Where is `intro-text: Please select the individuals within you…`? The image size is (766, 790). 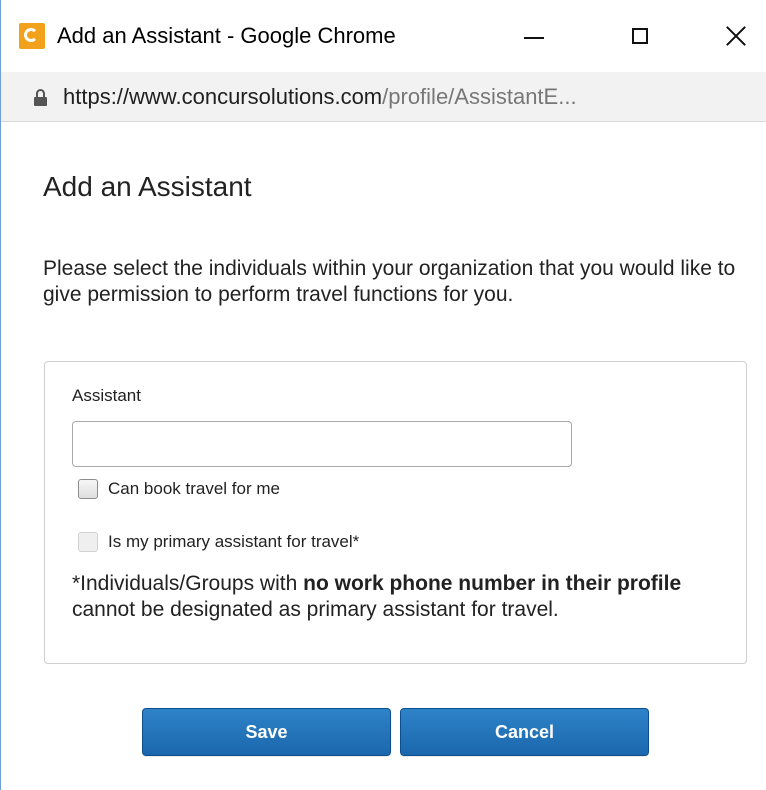
intro-text: Please select the individuals within you… is located at coordinates (389, 281).